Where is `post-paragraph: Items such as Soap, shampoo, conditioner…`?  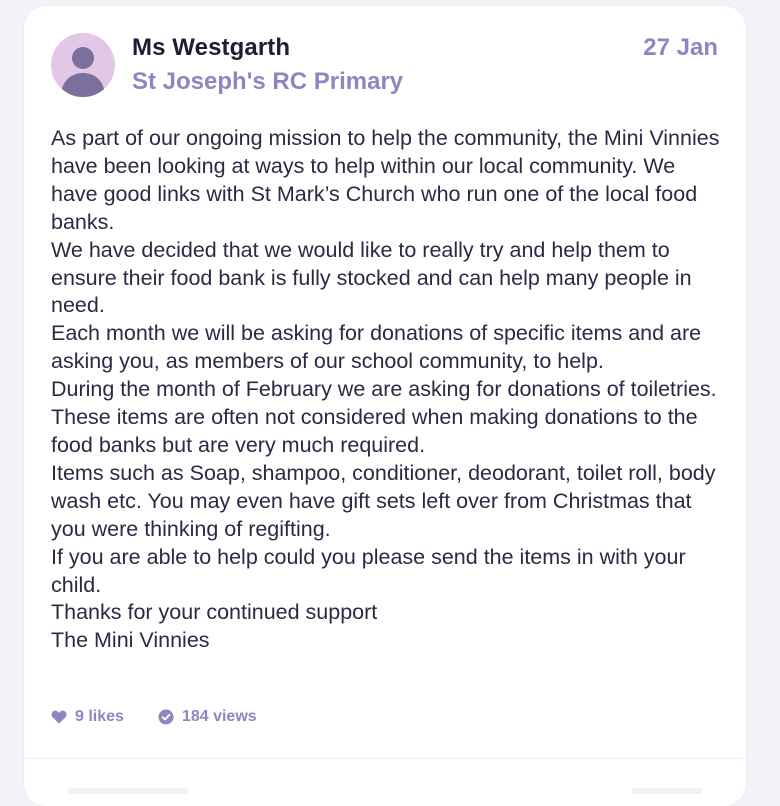 post-paragraph: Items such as Soap, shampoo, conditioner… is located at coordinates (383, 500).